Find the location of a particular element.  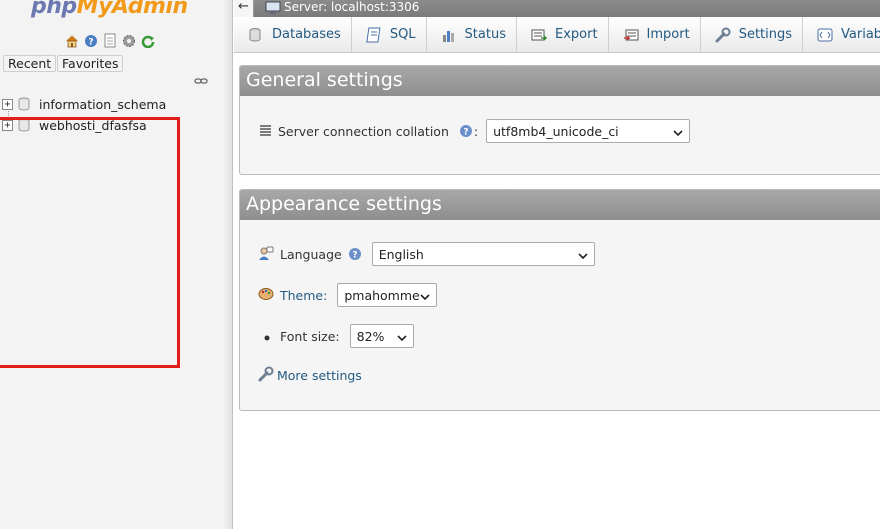

tab-label: Databases is located at coordinates (306, 34).